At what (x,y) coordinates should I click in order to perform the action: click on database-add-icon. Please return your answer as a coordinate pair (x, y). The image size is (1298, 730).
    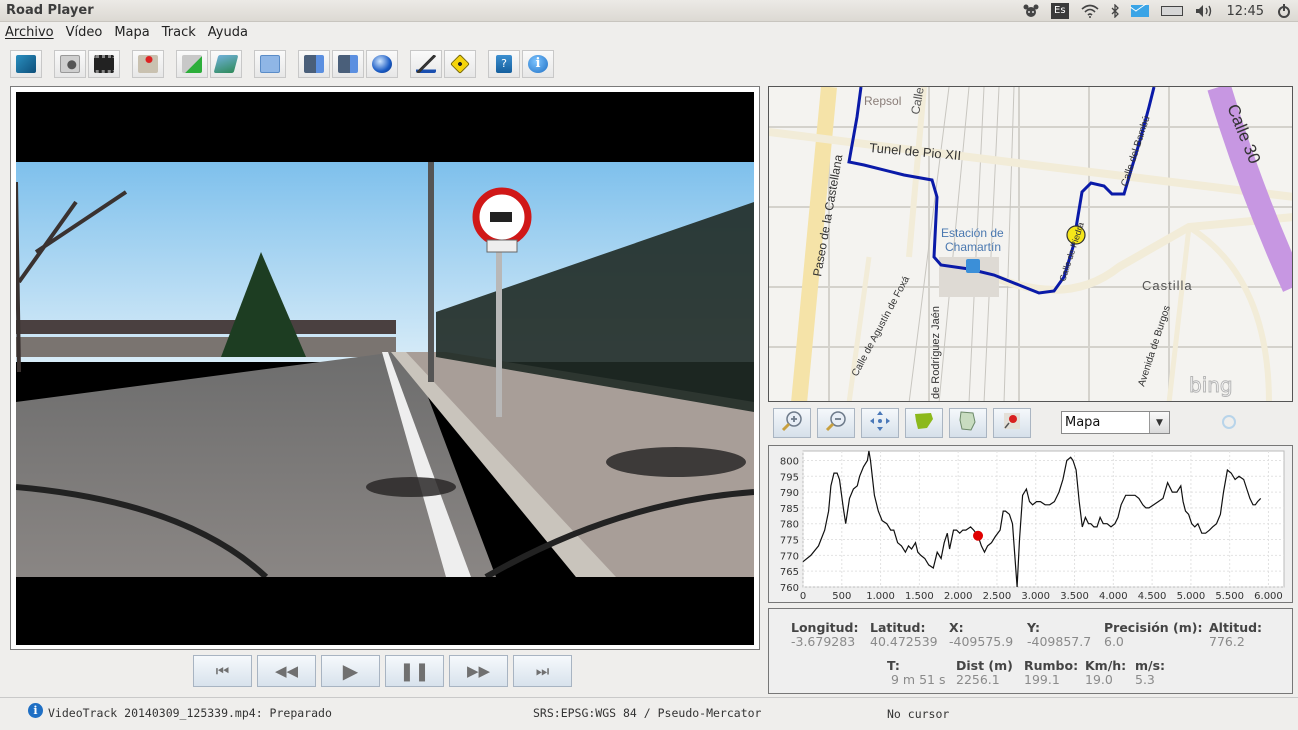
    Looking at the image, I should click on (192, 64).